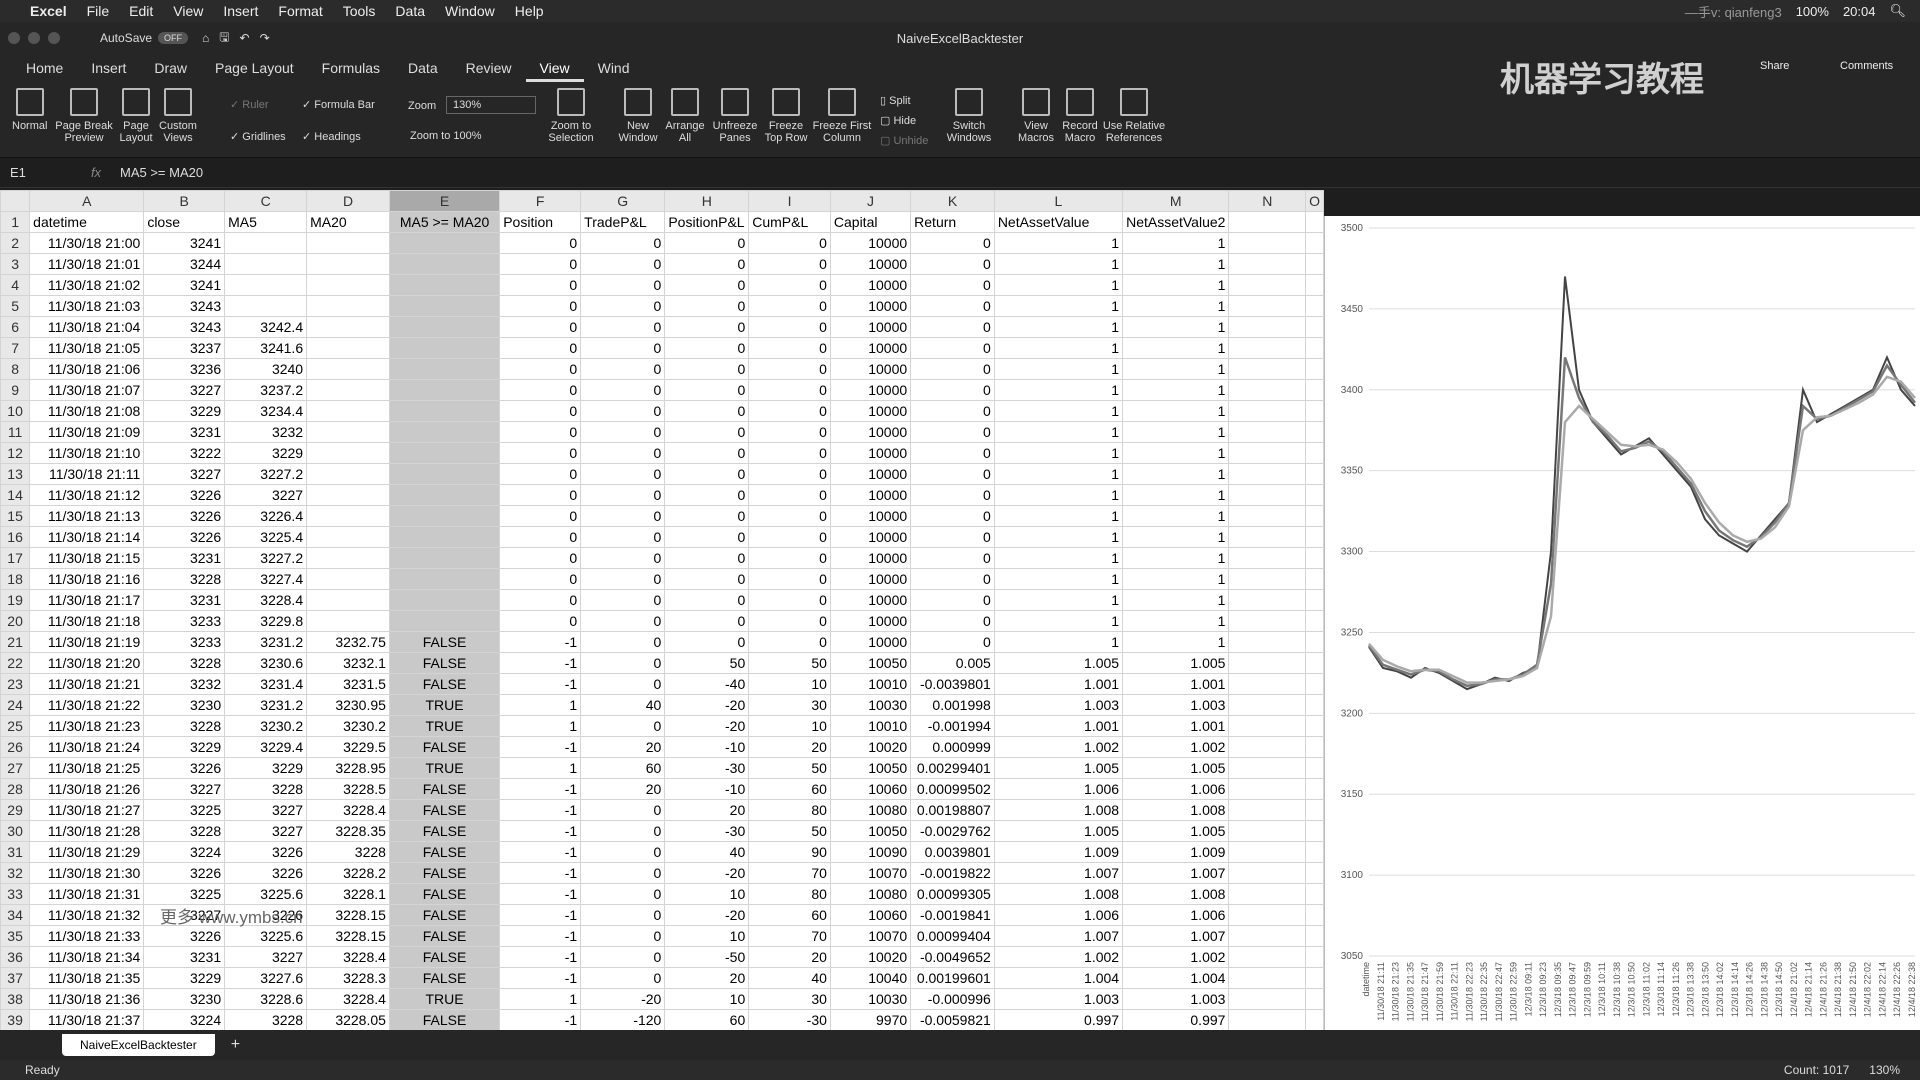 This screenshot has height=1080, width=1920. What do you see at coordinates (952, 747) in the screenshot?
I see `cell: 0.000999` at bounding box center [952, 747].